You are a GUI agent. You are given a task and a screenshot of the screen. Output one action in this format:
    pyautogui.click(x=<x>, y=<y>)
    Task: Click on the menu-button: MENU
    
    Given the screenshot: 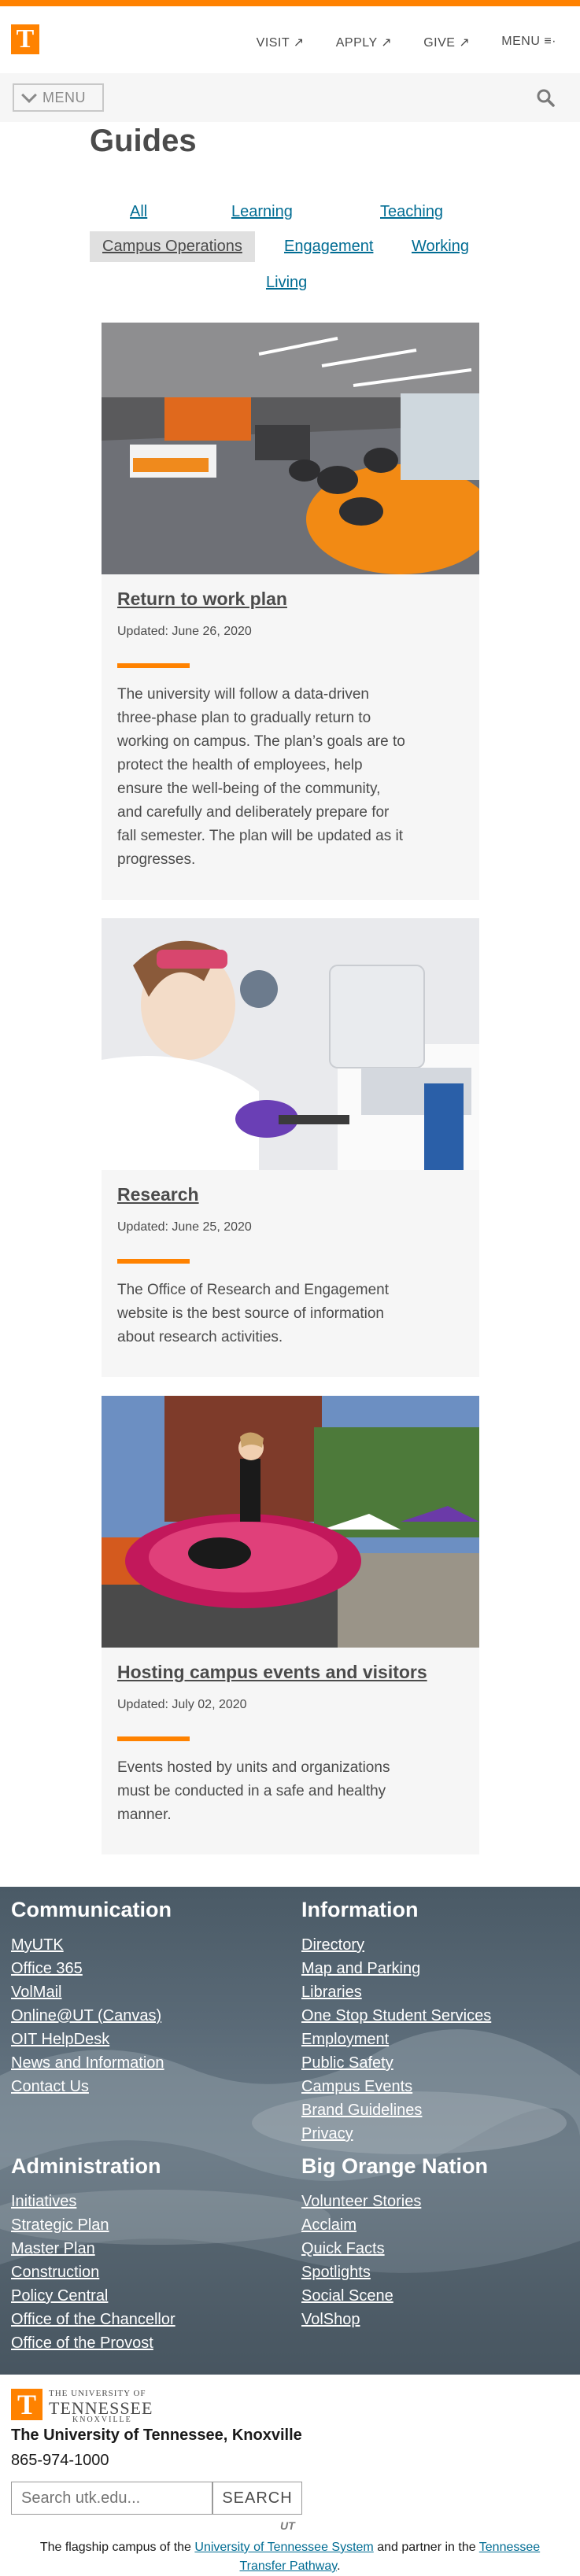 What is the action you would take?
    pyautogui.click(x=58, y=97)
    